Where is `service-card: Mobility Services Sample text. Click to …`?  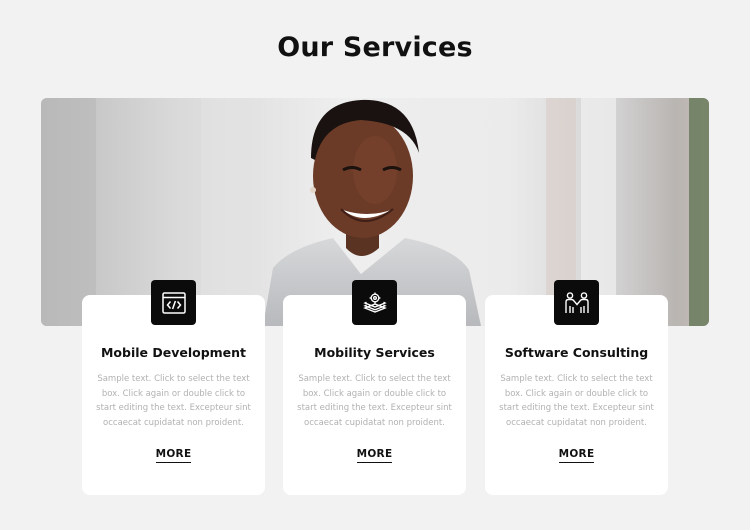 service-card: Mobility Services Sample text. Click to … is located at coordinates (374, 387).